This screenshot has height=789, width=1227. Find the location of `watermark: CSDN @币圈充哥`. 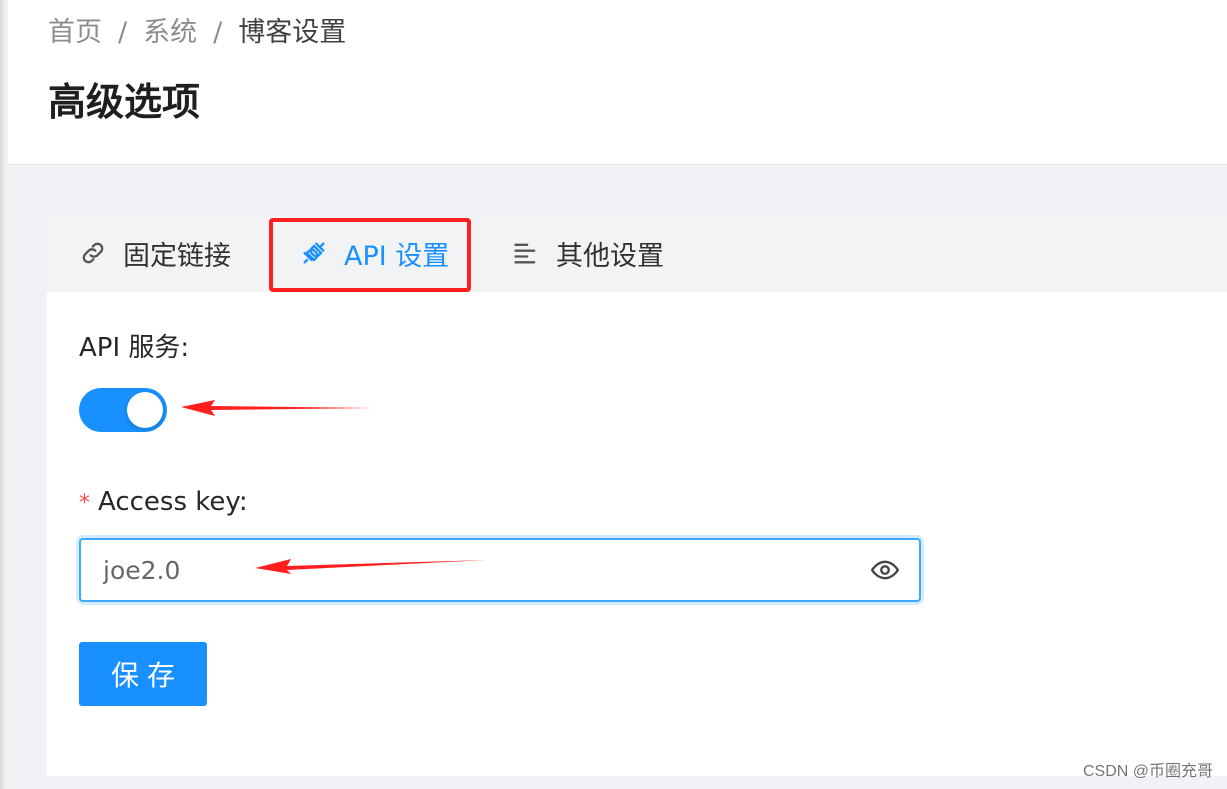

watermark: CSDN @币圈充哥 is located at coordinates (1147, 771).